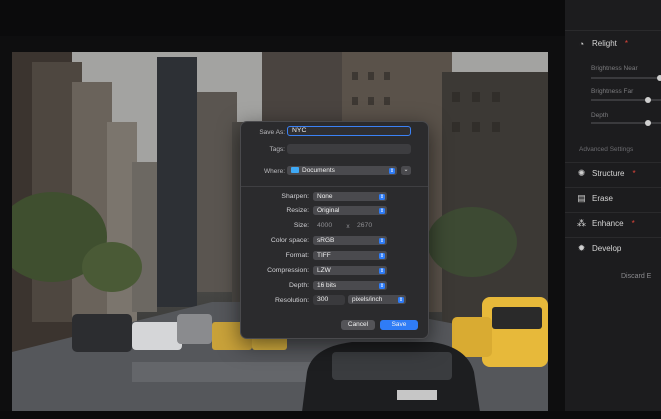 This screenshot has width=661, height=419. I want to click on discard-button: Discard E, so click(636, 276).